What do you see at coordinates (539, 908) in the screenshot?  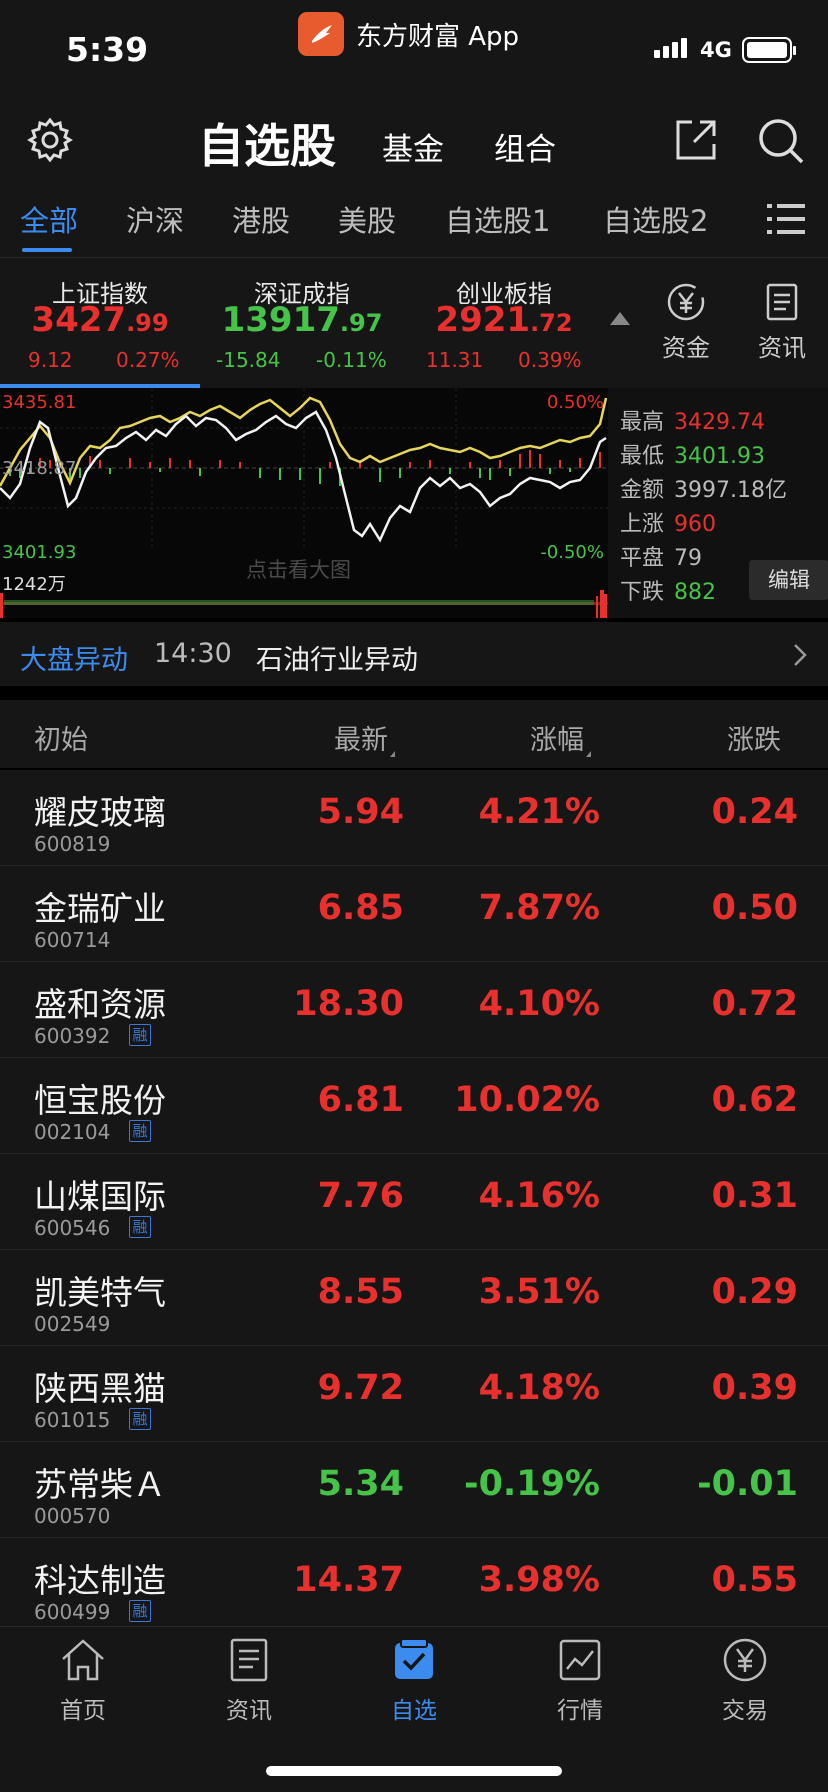 I see `stock-pct: 7.87%` at bounding box center [539, 908].